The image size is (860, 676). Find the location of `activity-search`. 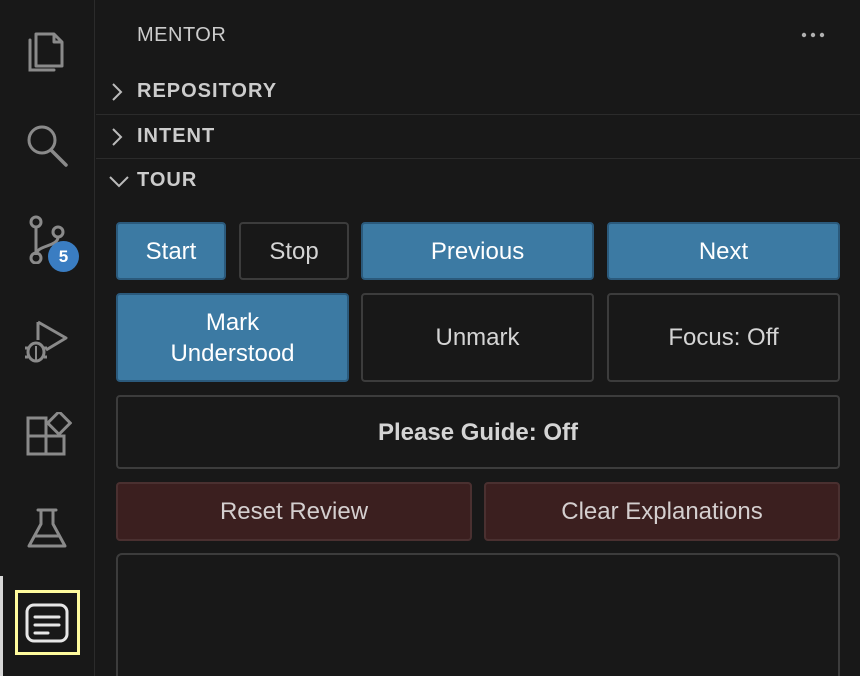

activity-search is located at coordinates (47, 142).